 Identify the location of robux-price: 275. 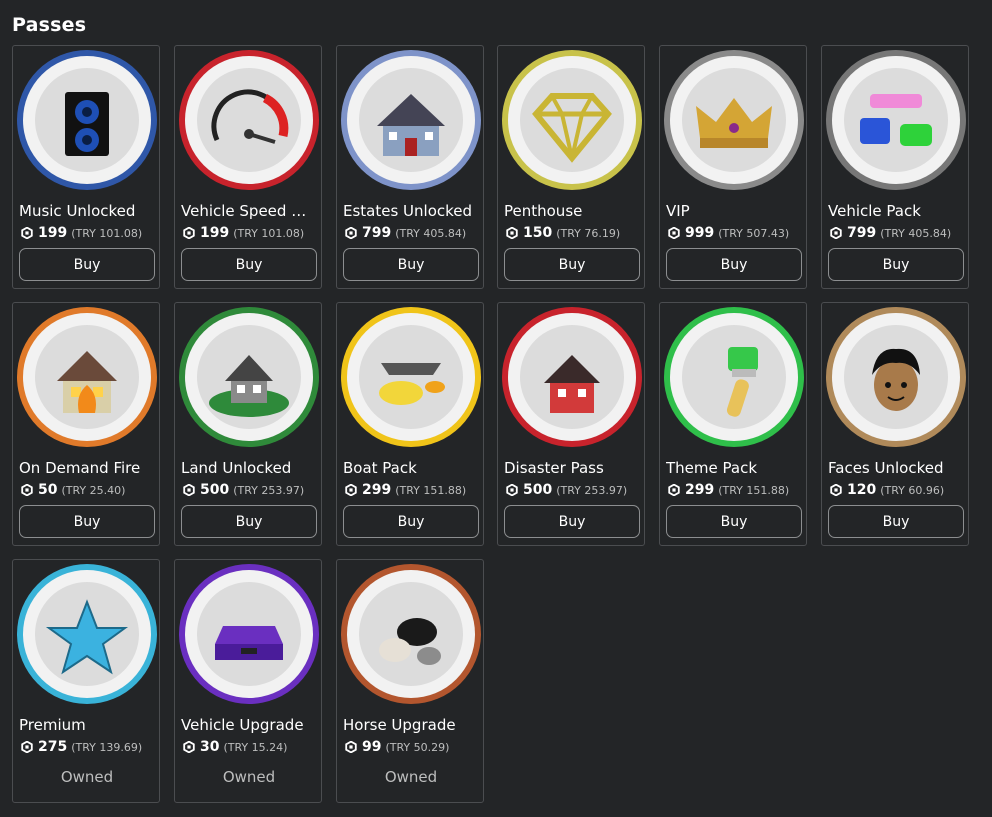
(53, 747).